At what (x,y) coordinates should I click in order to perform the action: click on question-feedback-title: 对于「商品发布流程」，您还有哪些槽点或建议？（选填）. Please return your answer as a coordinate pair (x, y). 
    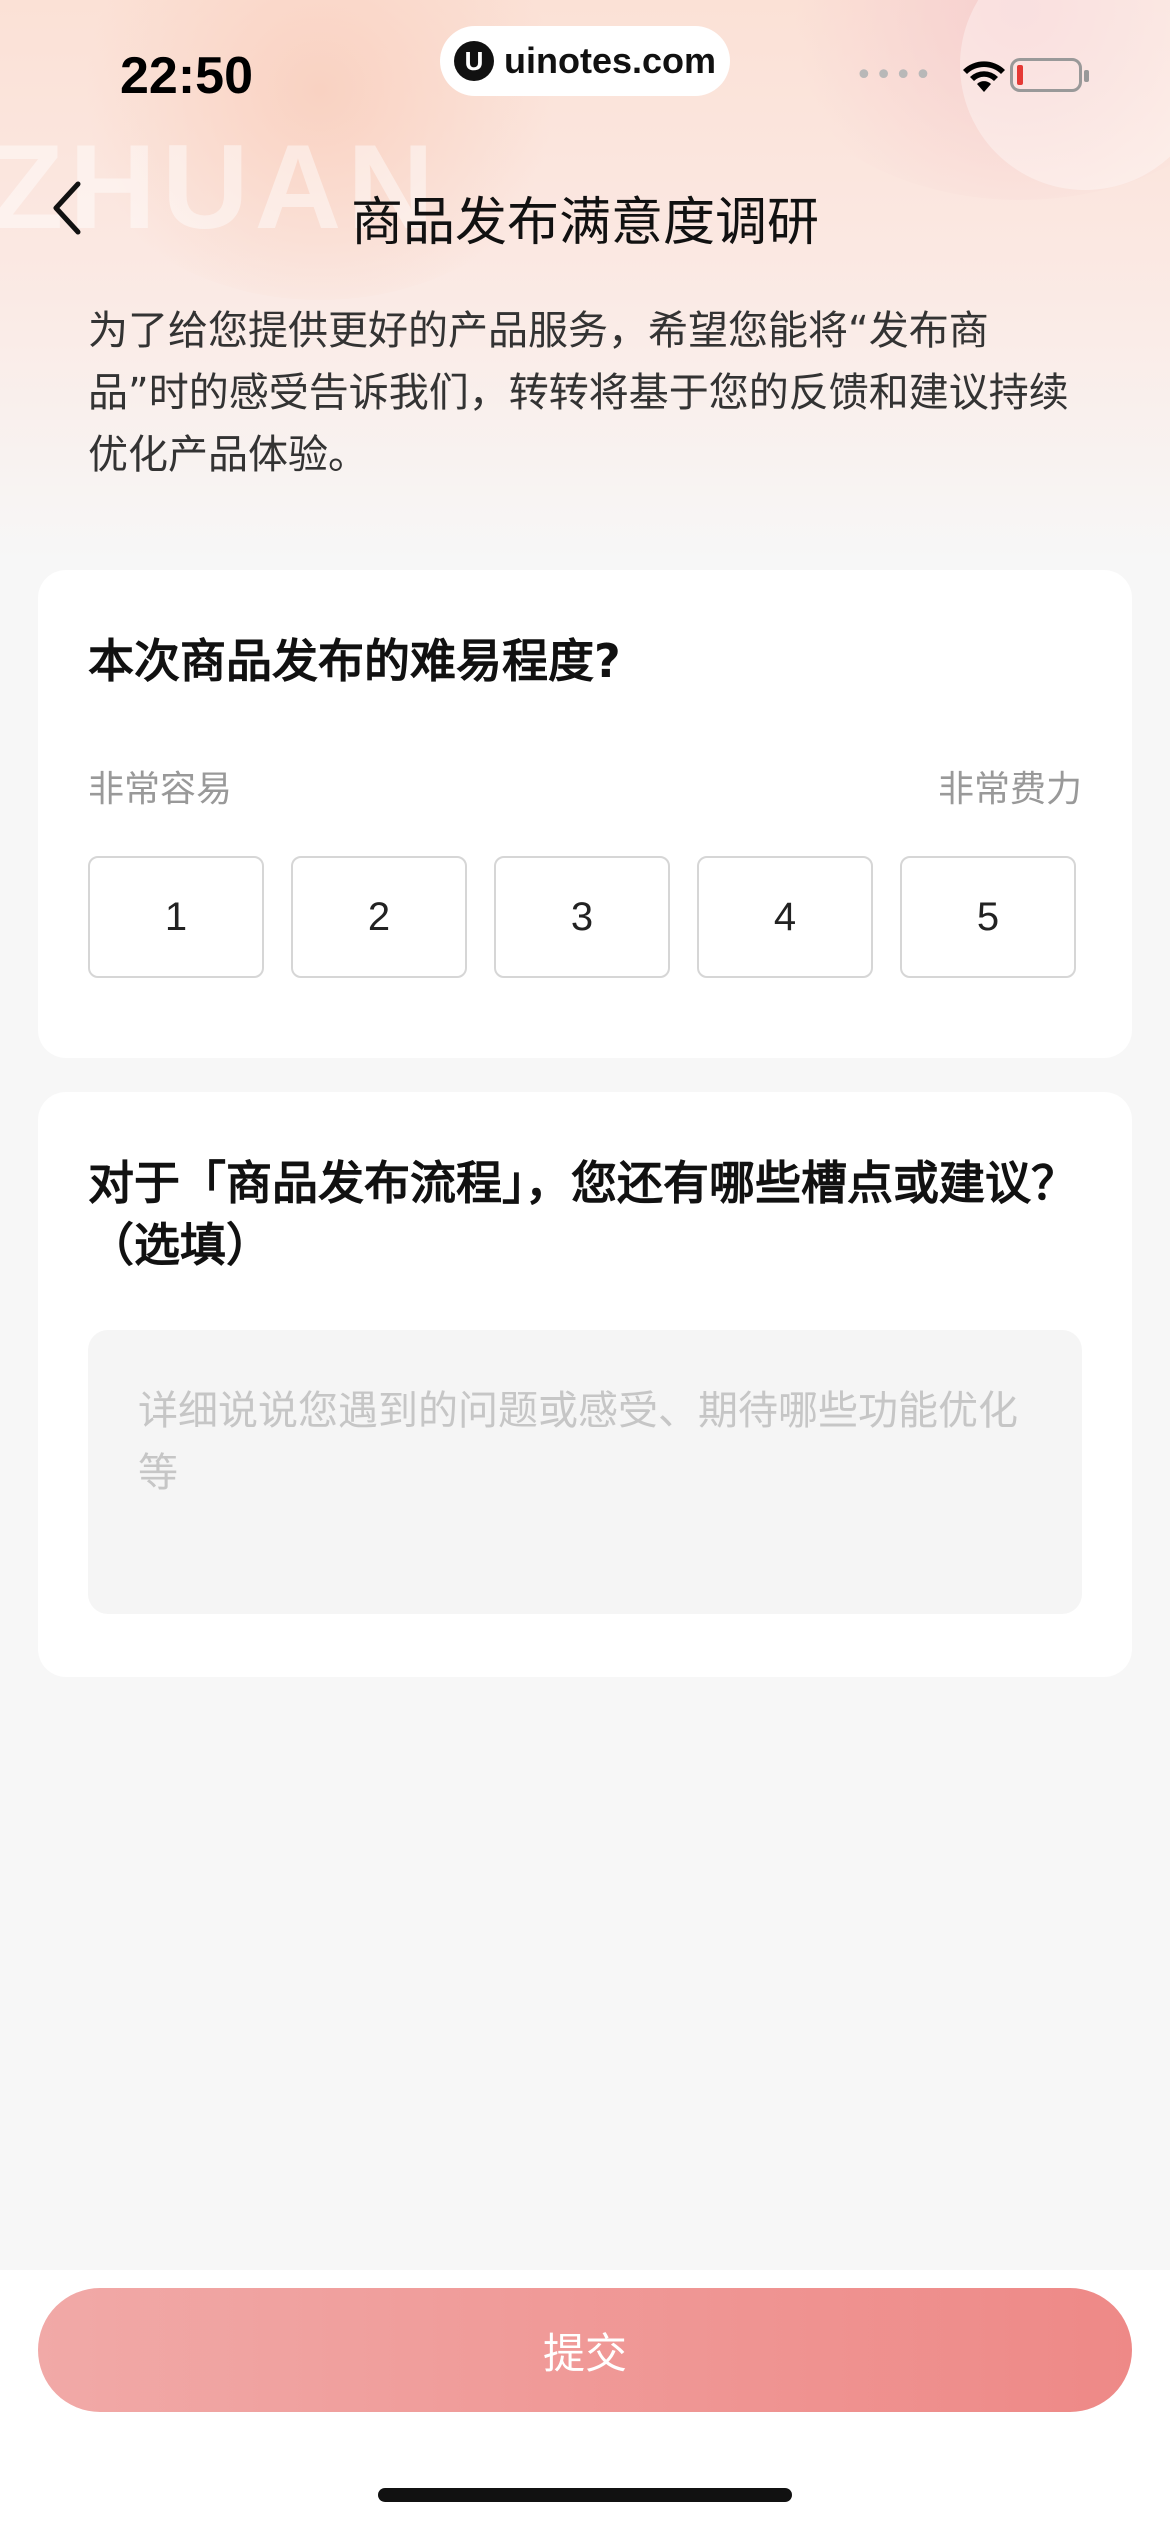
    Looking at the image, I should click on (582, 1214).